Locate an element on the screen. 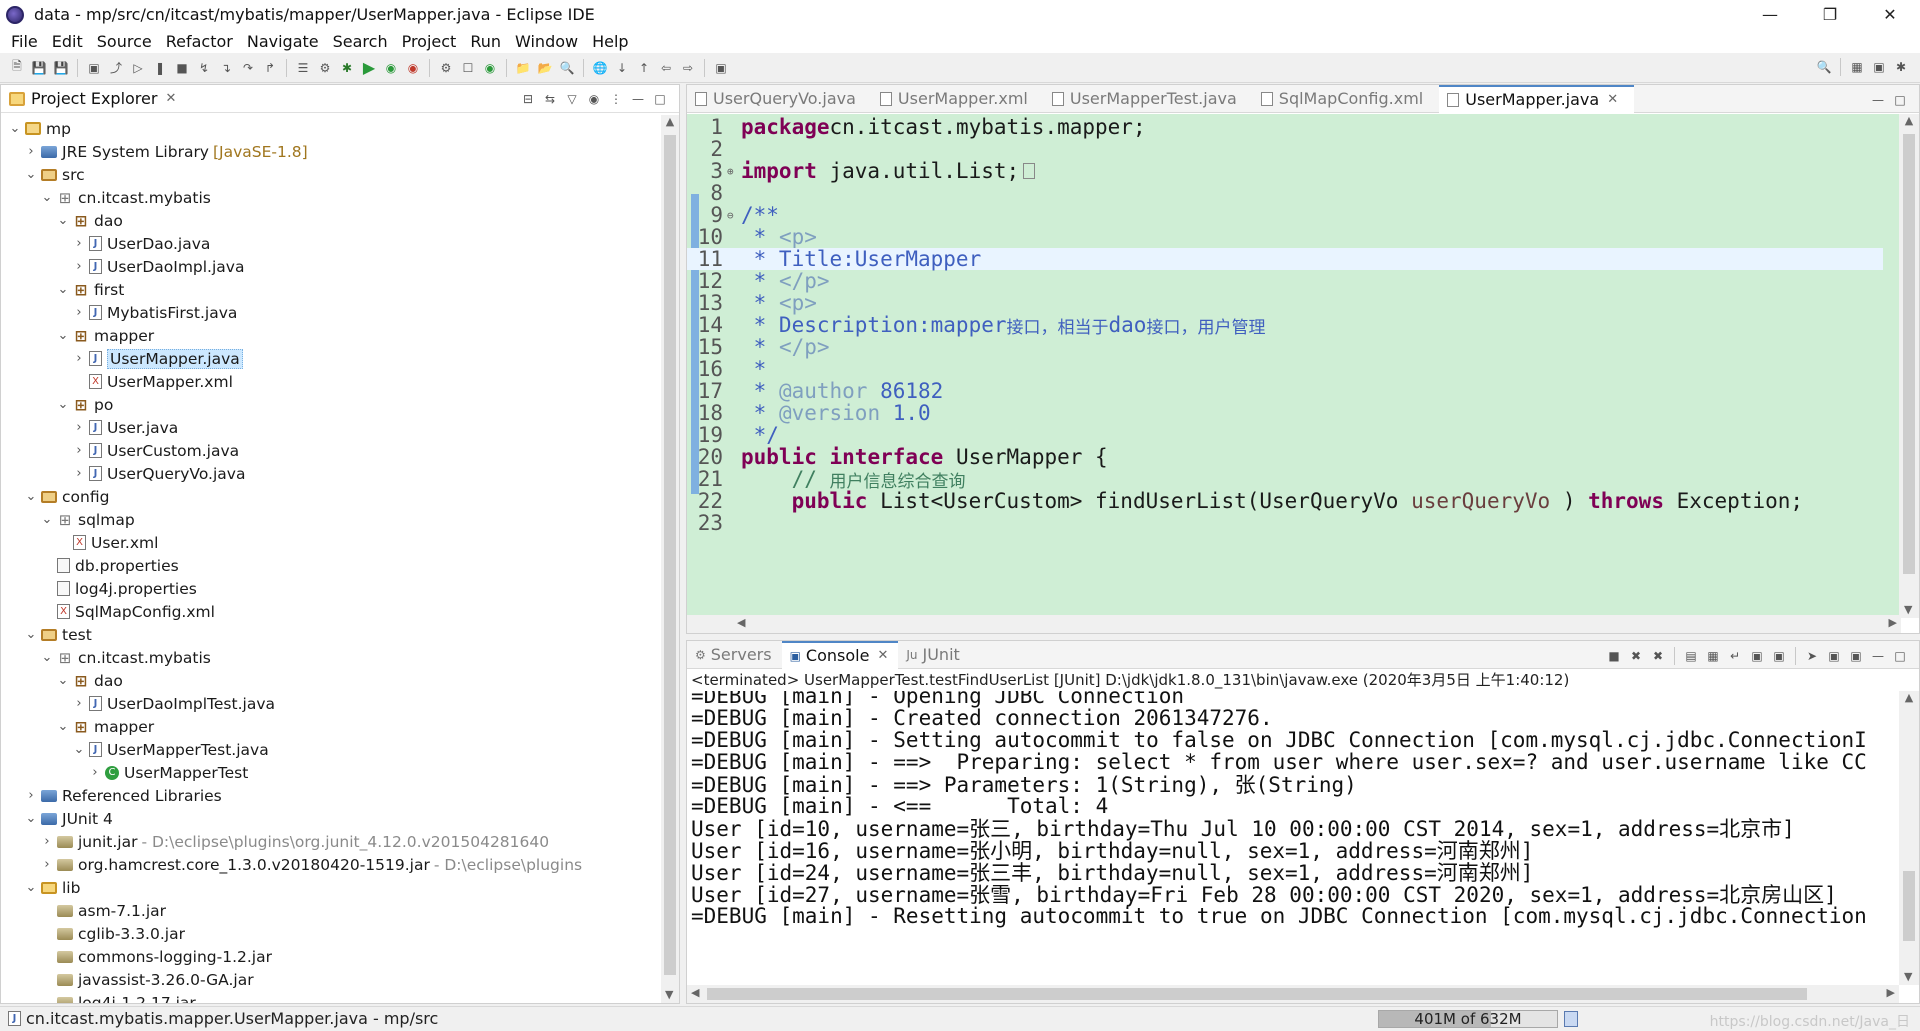  view-menu-icon: ⋮ is located at coordinates (616, 99).